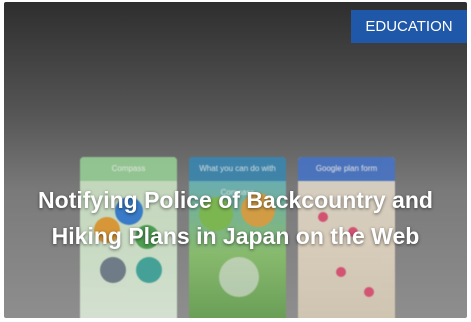  I want to click on app-header: Google plan form, so click(346, 169).